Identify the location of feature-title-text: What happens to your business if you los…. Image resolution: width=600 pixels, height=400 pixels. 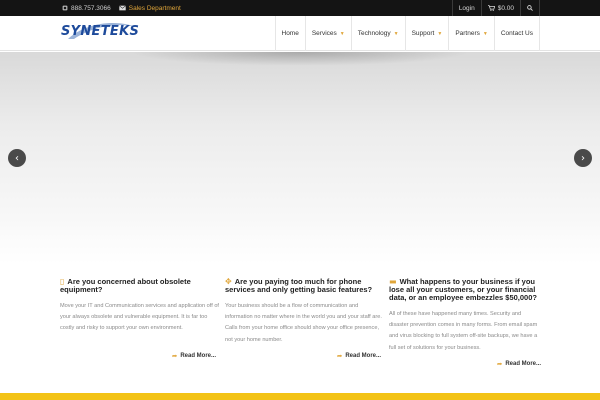
(463, 289).